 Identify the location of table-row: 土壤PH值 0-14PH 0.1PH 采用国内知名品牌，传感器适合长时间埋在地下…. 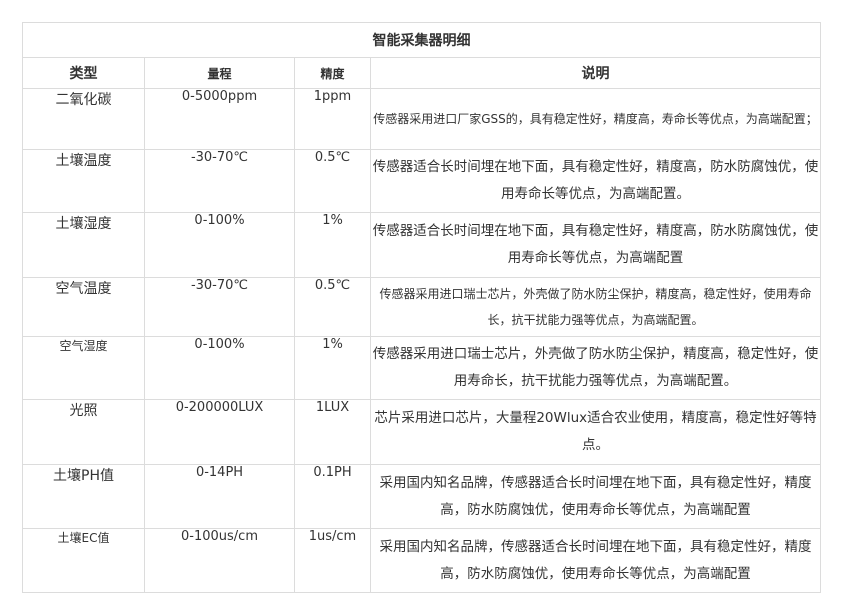
(421, 496).